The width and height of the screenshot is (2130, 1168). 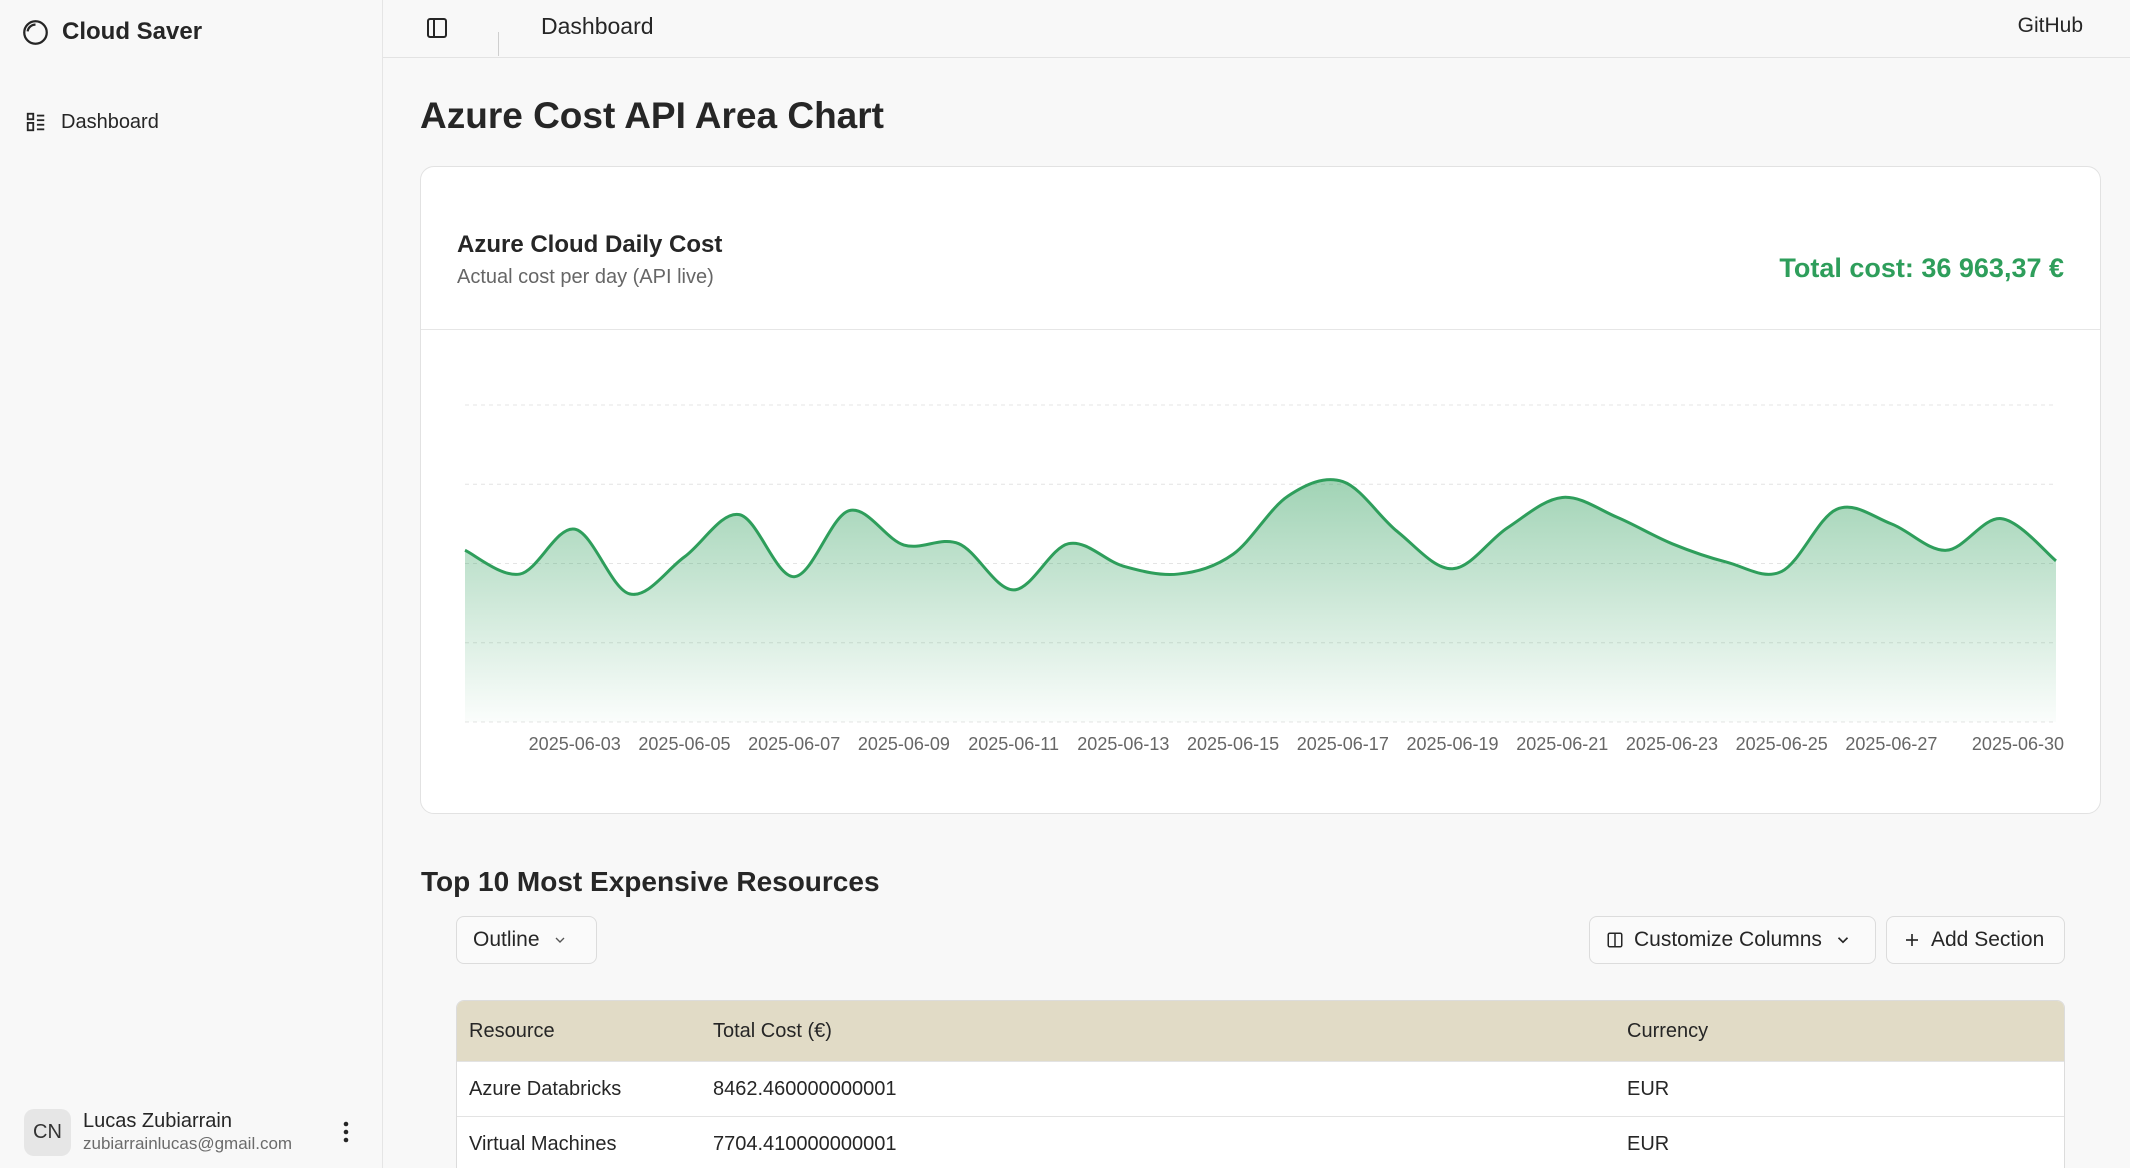 I want to click on x-tick-label: 2025-06-15, so click(x=1233, y=744).